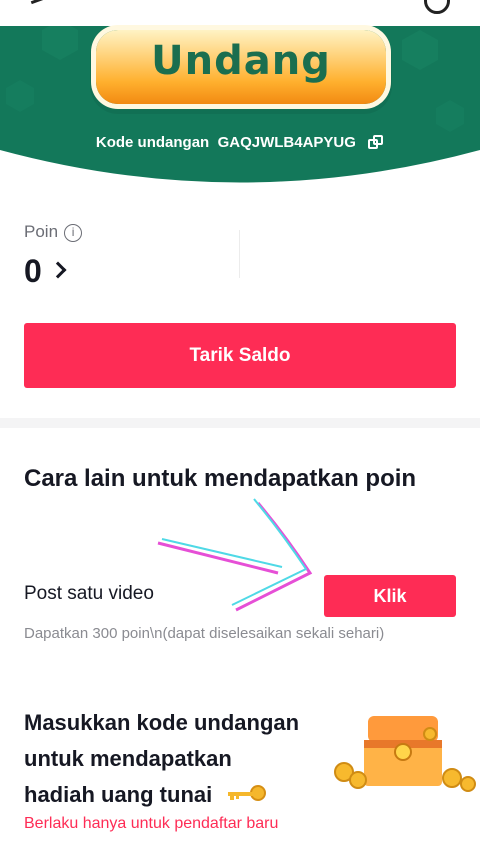 The width and height of the screenshot is (480, 854). I want to click on enter-invite-code-line3-text: hadiah uang tunai, so click(118, 794).